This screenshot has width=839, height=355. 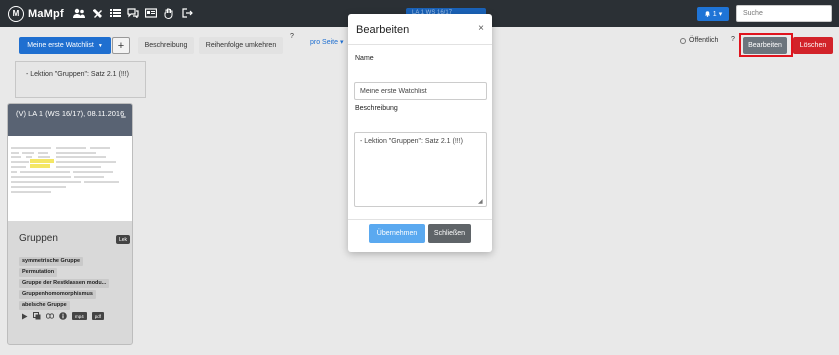 What do you see at coordinates (121, 45) in the screenshot?
I see `add-watchlist-button: +` at bounding box center [121, 45].